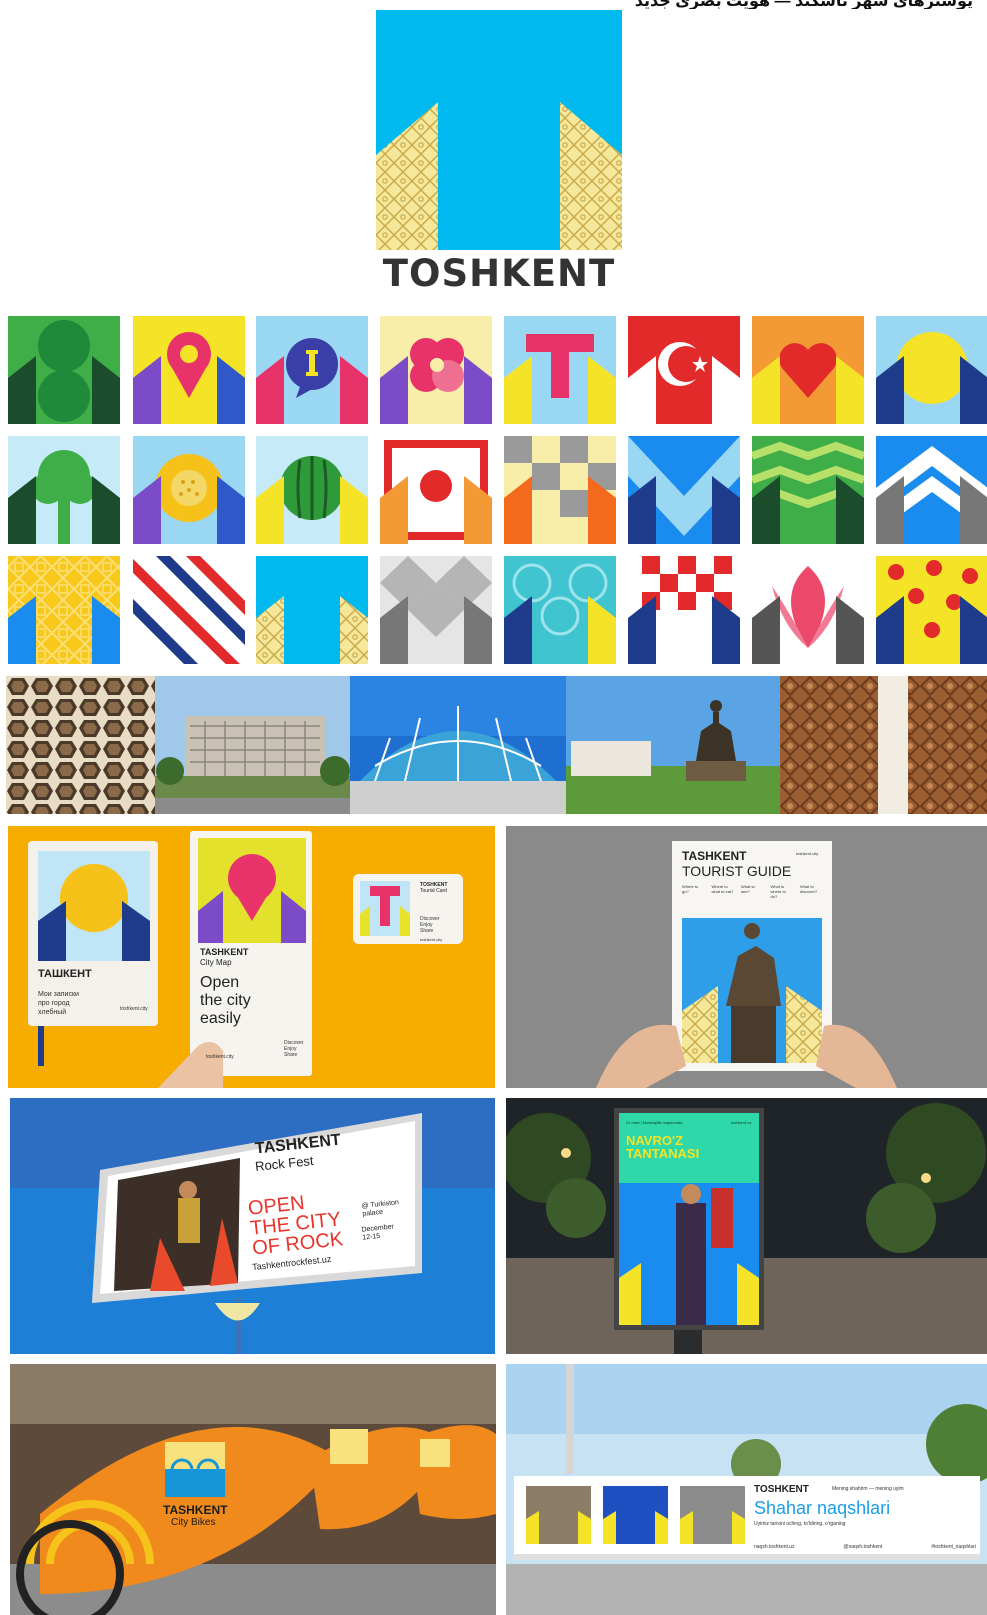 The image size is (987, 1615). What do you see at coordinates (560, 610) in the screenshot?
I see `teal-circles-icon` at bounding box center [560, 610].